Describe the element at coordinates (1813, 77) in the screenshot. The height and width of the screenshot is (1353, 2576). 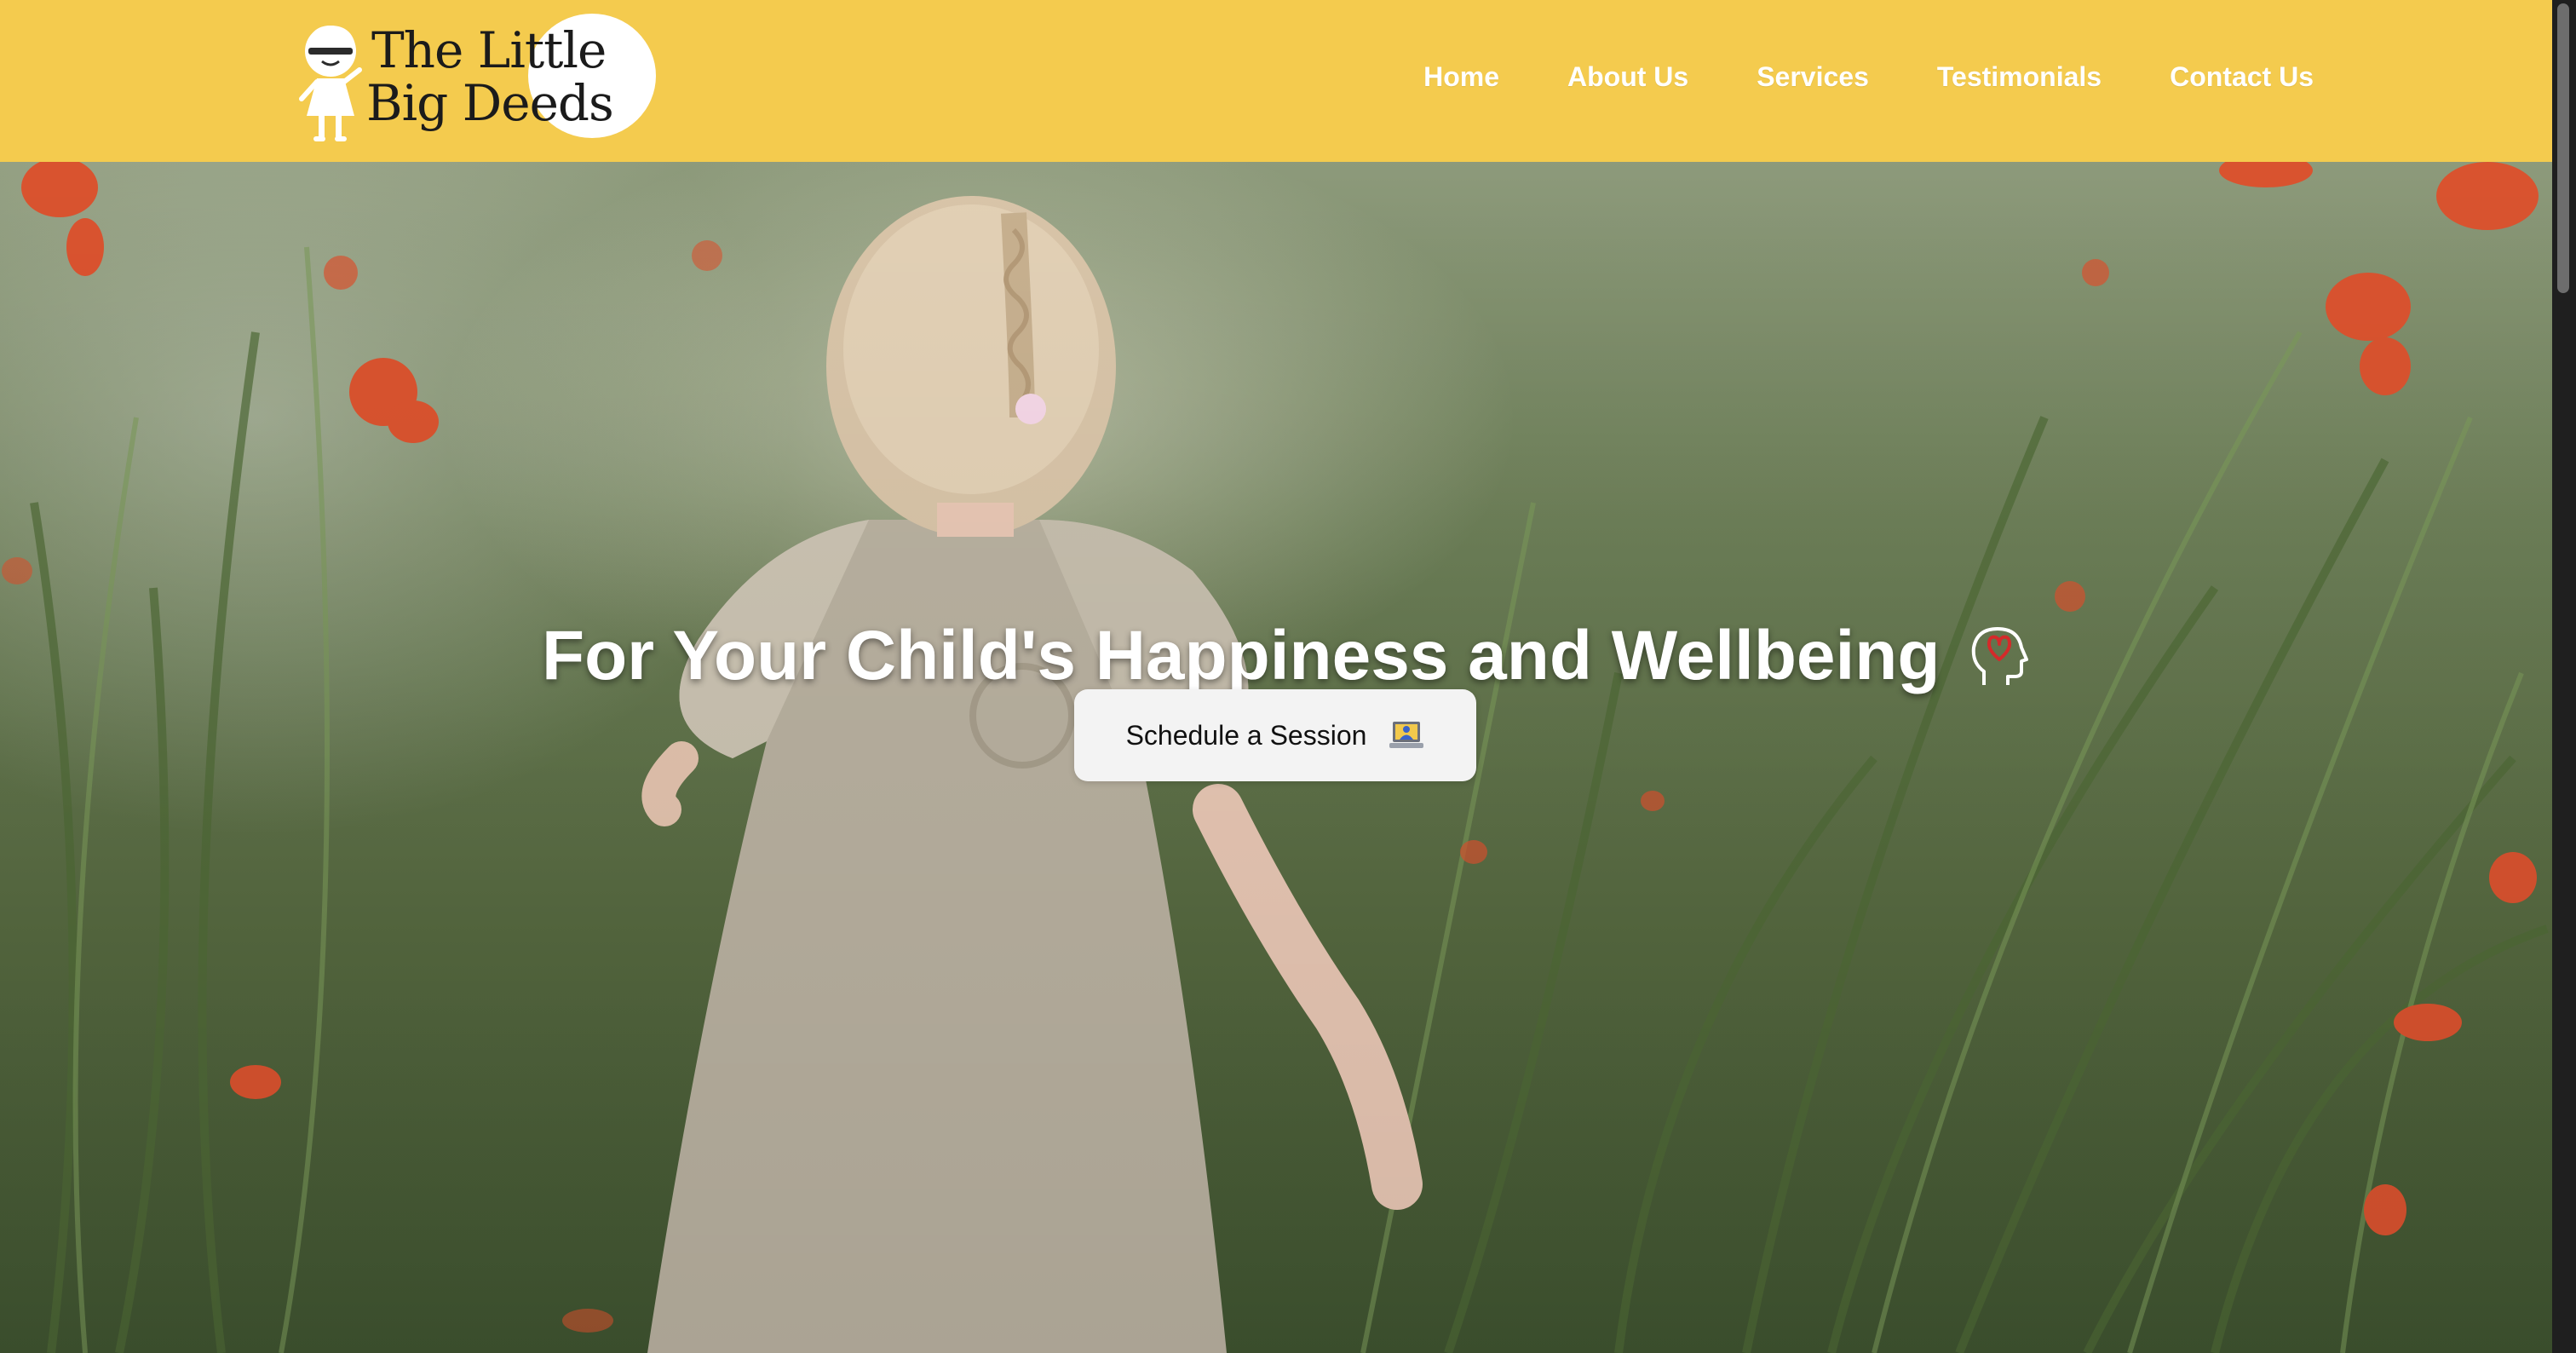
I see `nav-services: Services` at that location.